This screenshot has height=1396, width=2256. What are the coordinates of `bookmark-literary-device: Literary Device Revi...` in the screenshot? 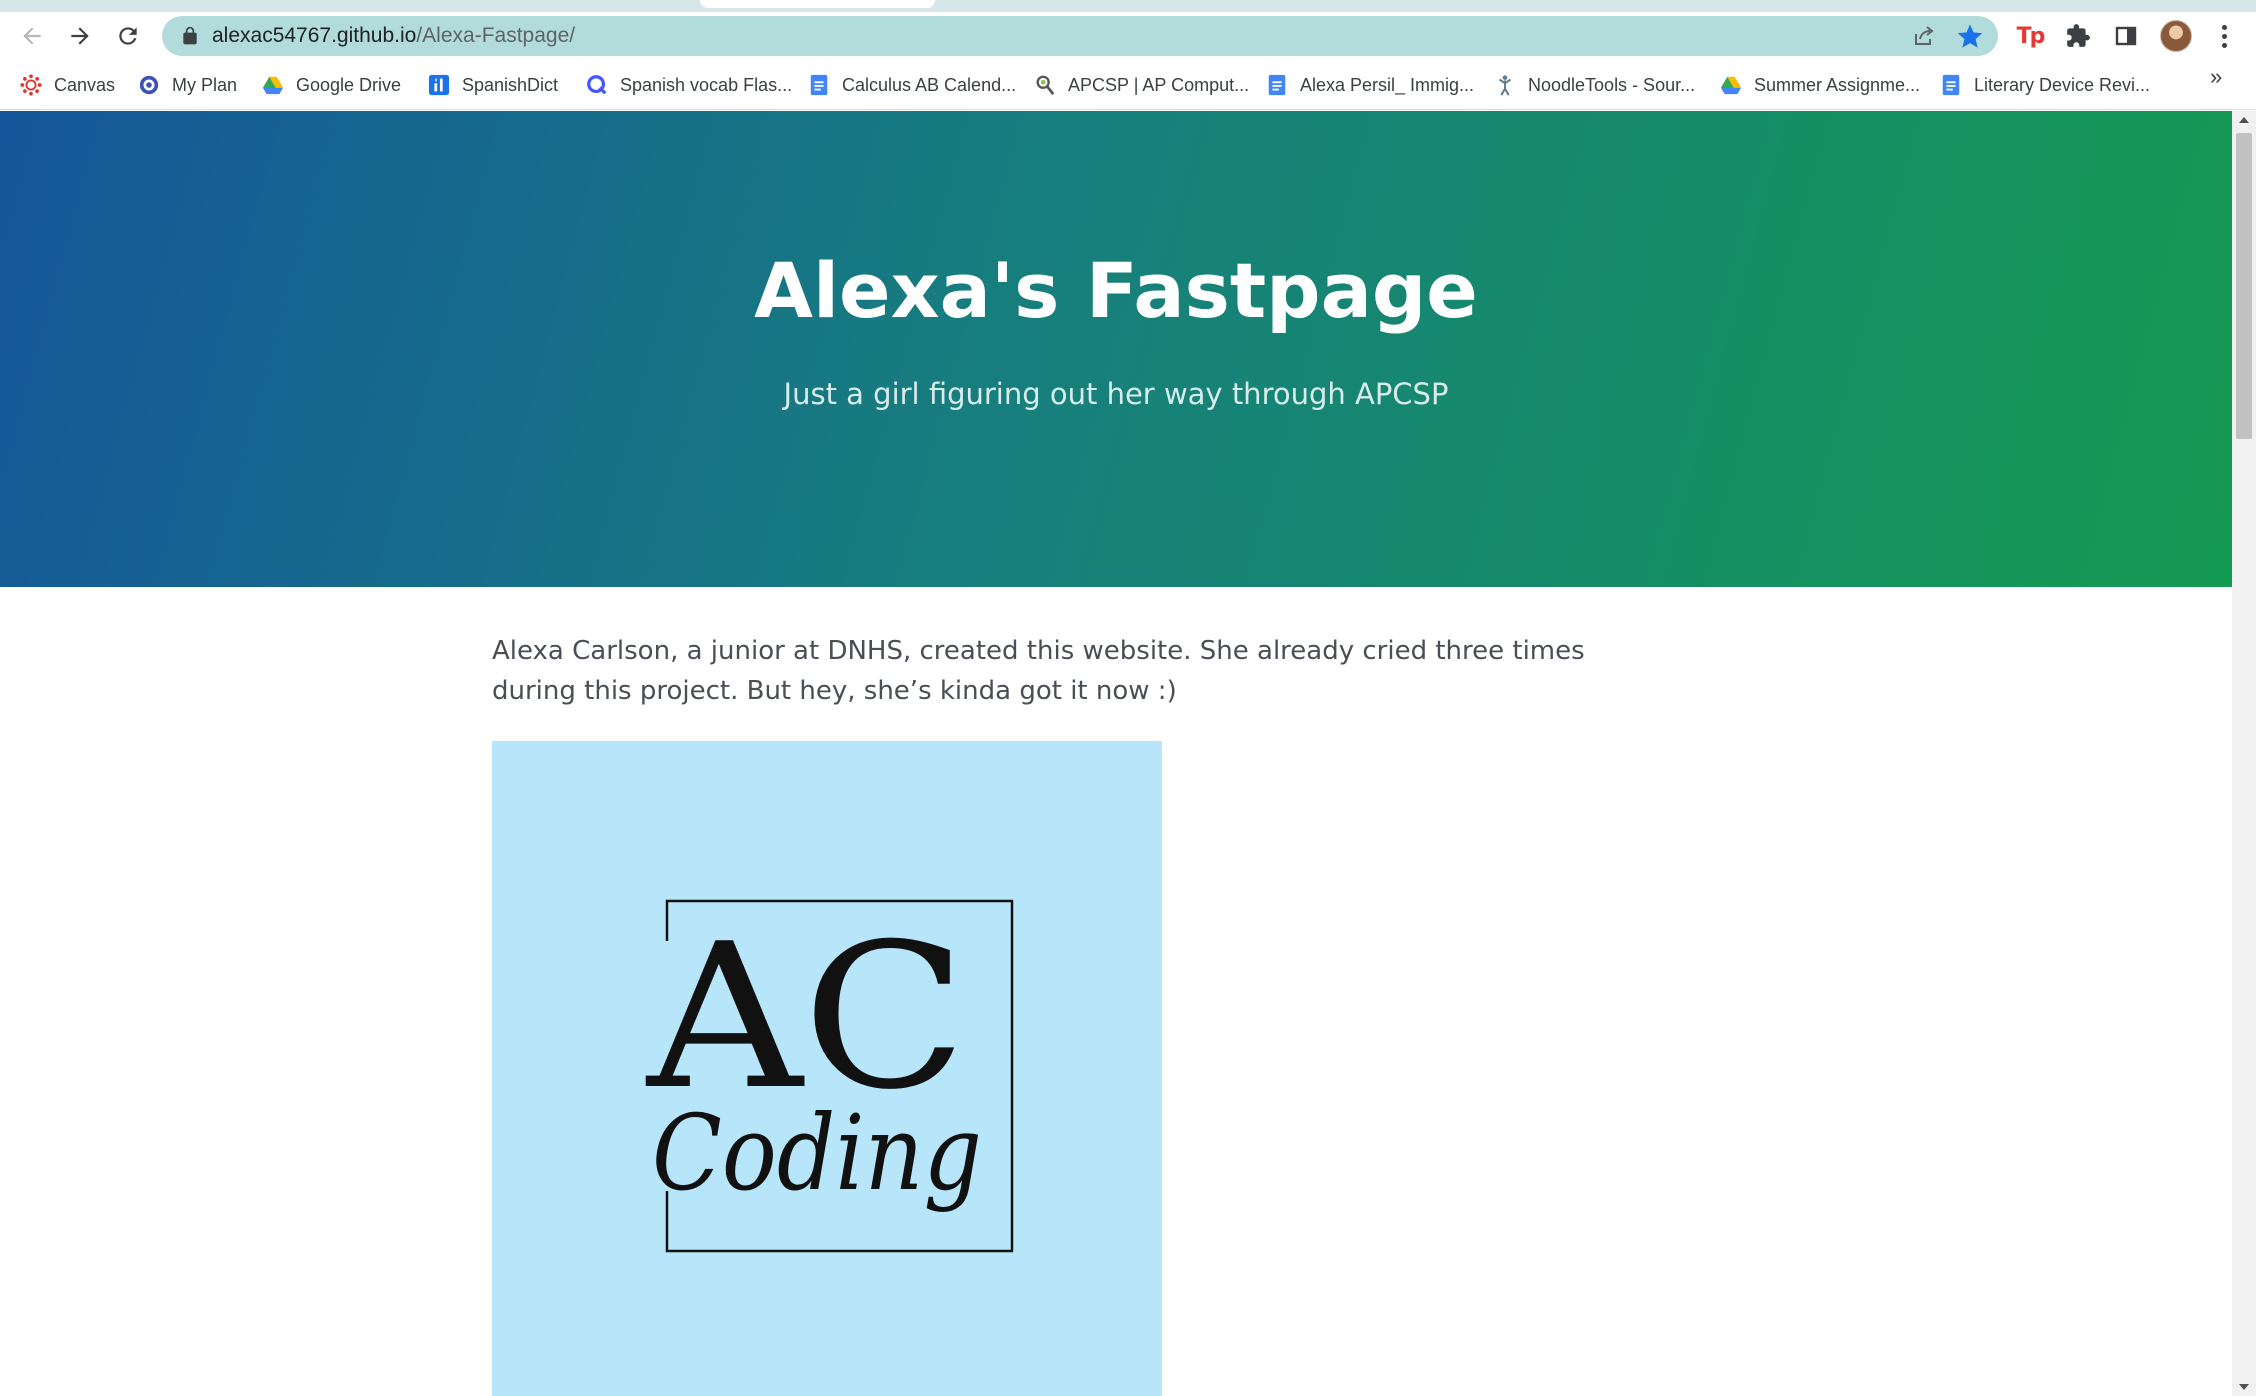 It's located at (2045, 85).